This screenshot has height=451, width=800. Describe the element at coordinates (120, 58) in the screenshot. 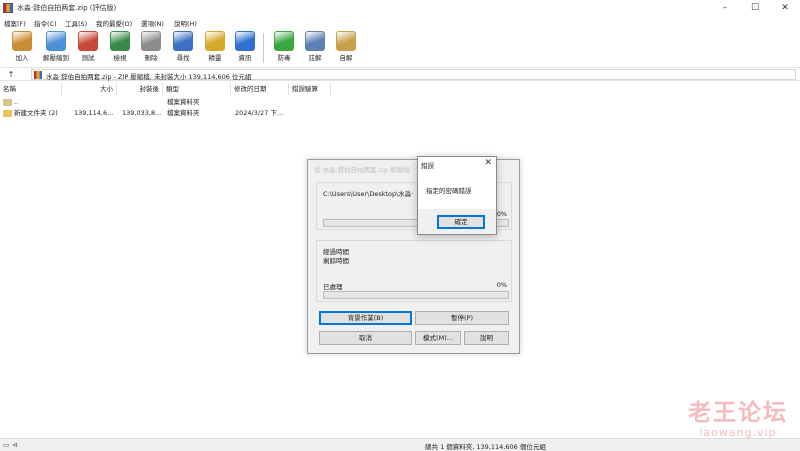

I see `view-label: 檢視` at that location.